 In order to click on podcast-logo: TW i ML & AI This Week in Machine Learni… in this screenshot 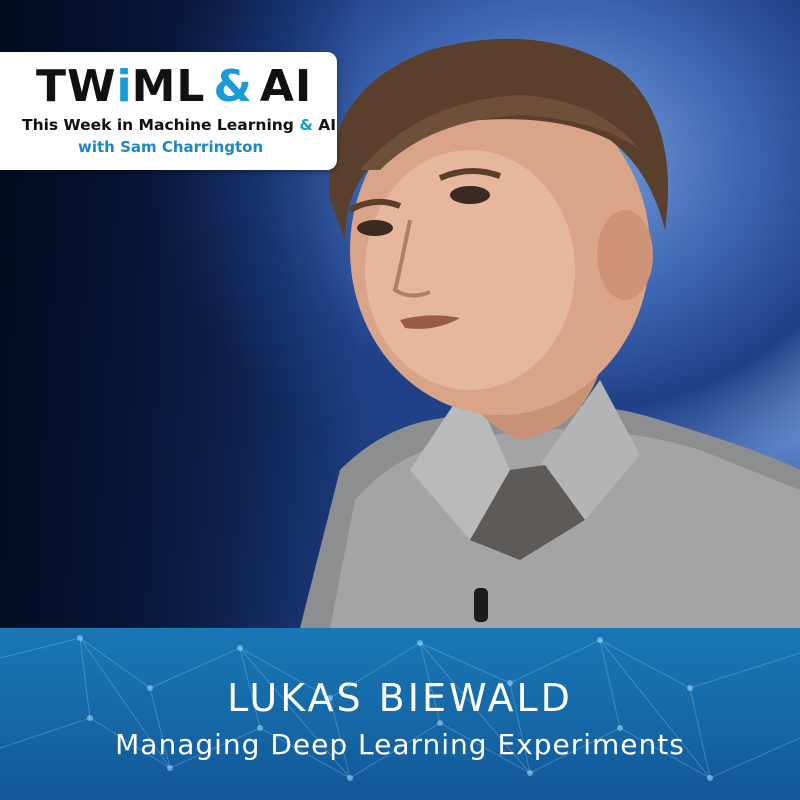, I will do `click(168, 111)`.